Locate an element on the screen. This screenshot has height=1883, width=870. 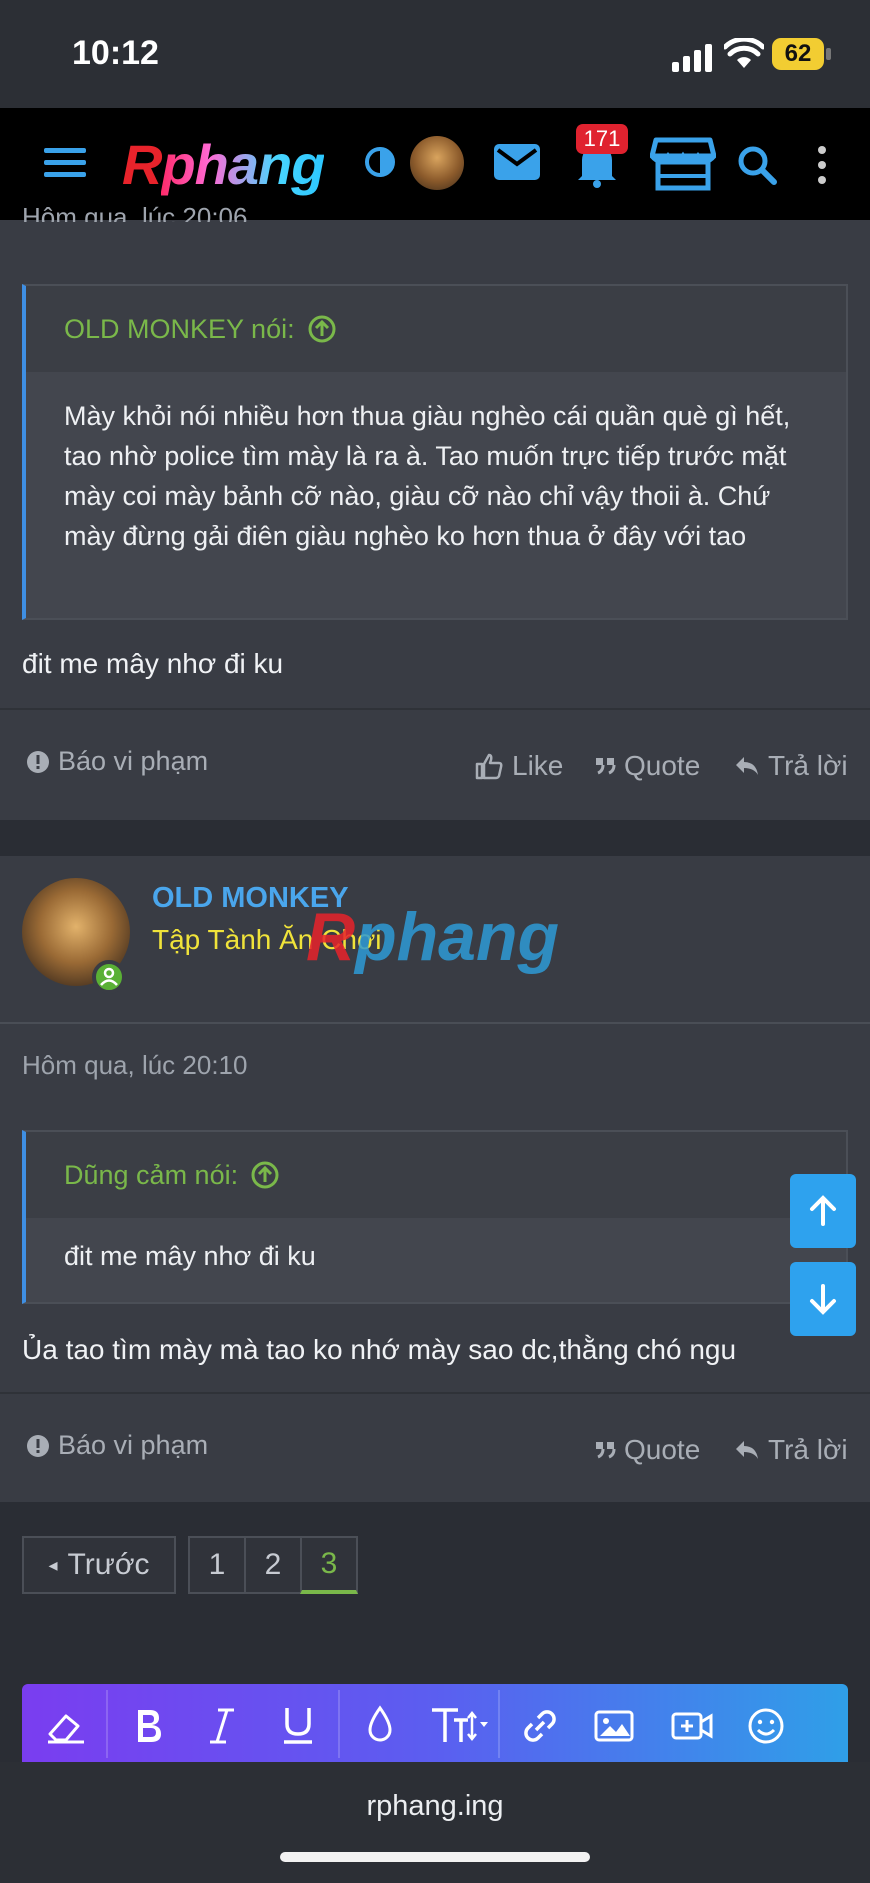
post-1-report-link: Báo vi phạm is located at coordinates (117, 761).